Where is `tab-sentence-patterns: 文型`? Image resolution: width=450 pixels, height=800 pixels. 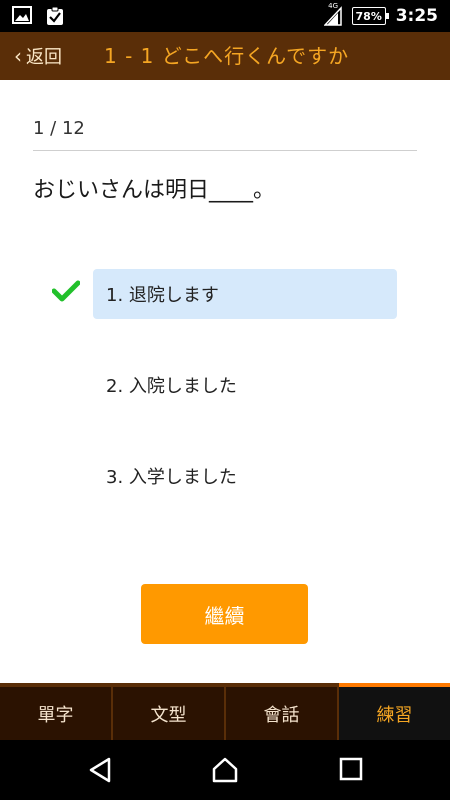 tab-sentence-patterns: 文型 is located at coordinates (169, 711).